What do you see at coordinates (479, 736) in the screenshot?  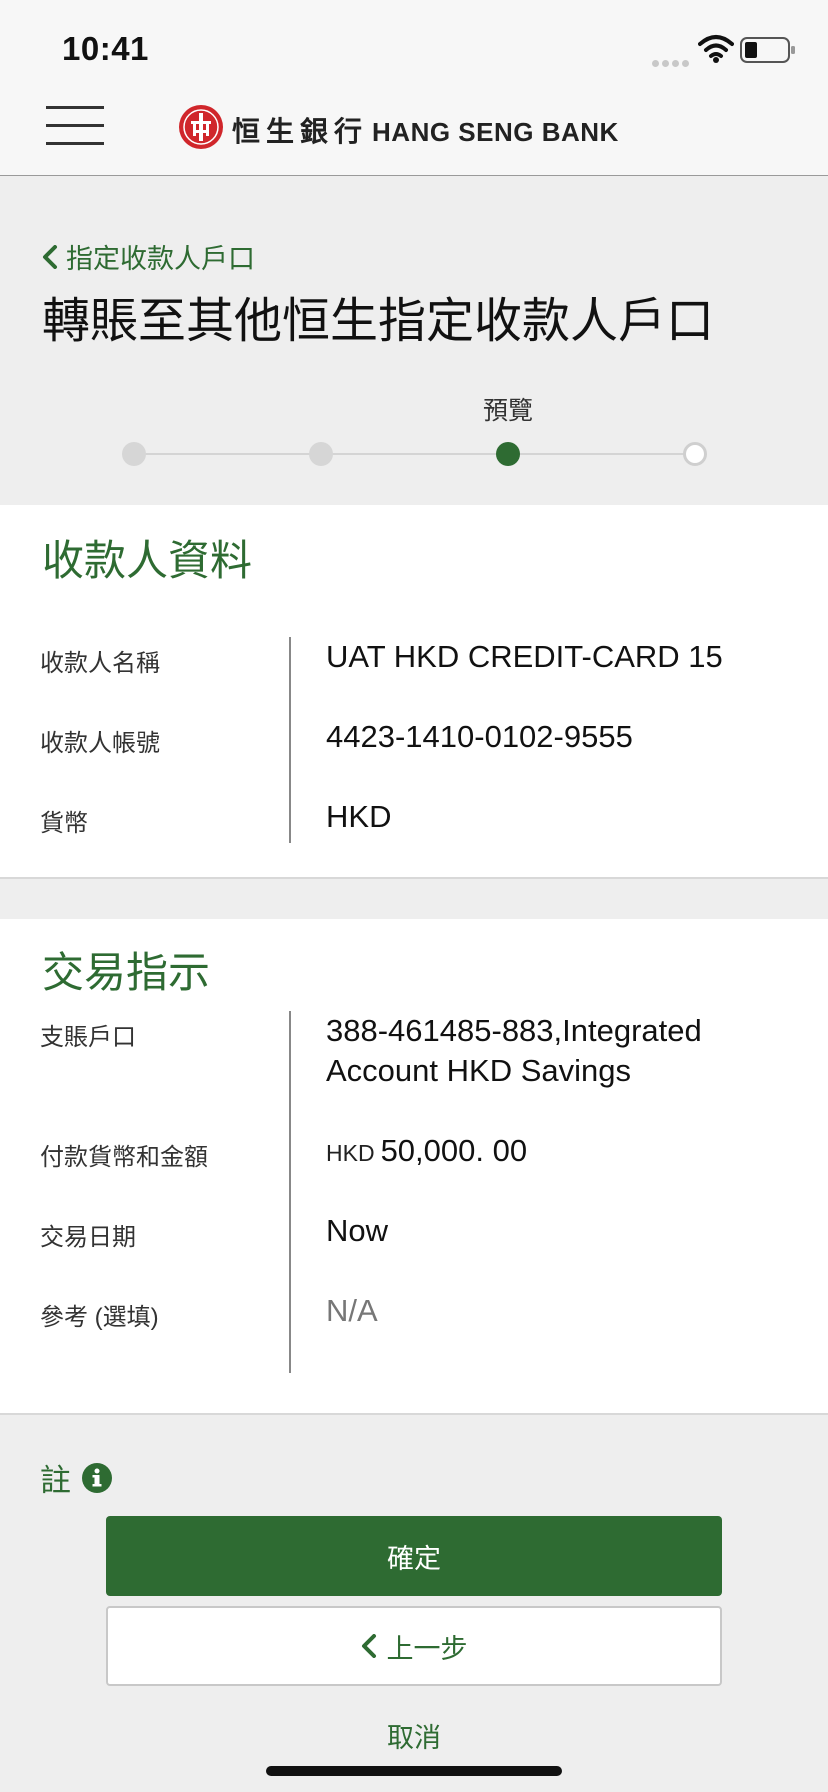 I see `payee-account-value: 4423-1410-0102-9555` at bounding box center [479, 736].